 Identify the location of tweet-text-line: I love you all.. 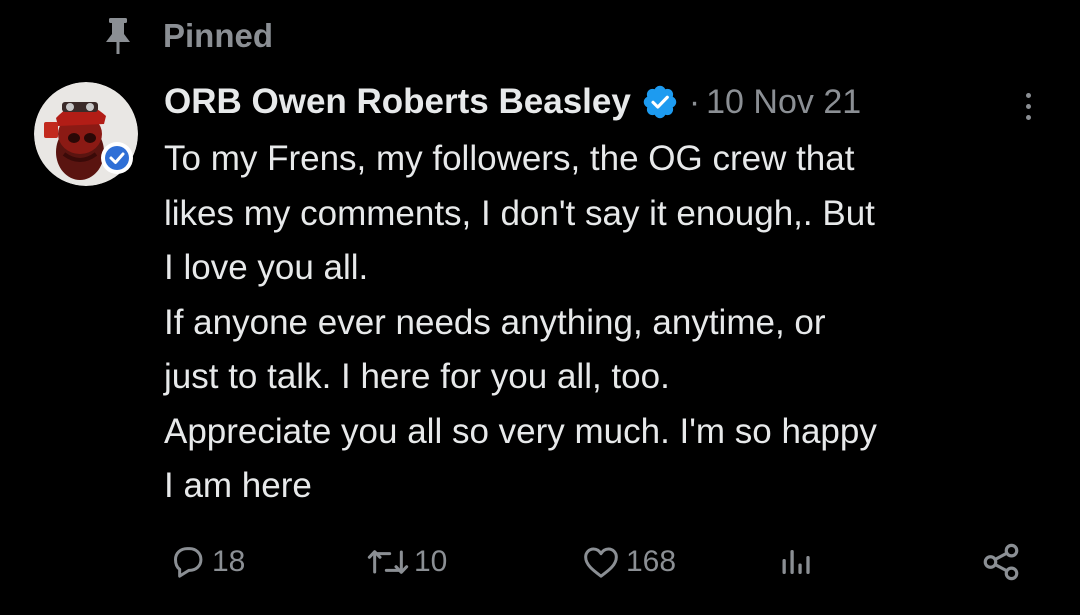
(266, 267).